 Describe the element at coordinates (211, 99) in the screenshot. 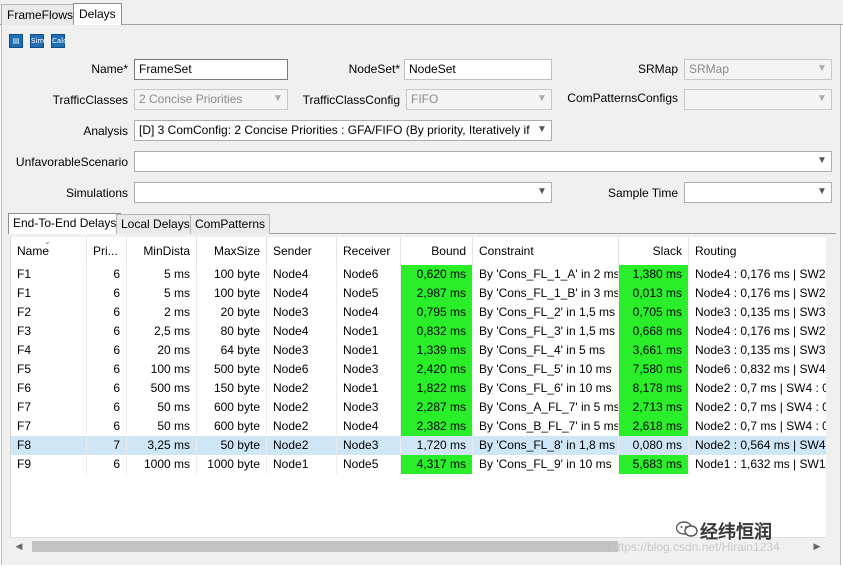

I see `trafficclasses-select: 2 Concise Priorities ▼` at that location.